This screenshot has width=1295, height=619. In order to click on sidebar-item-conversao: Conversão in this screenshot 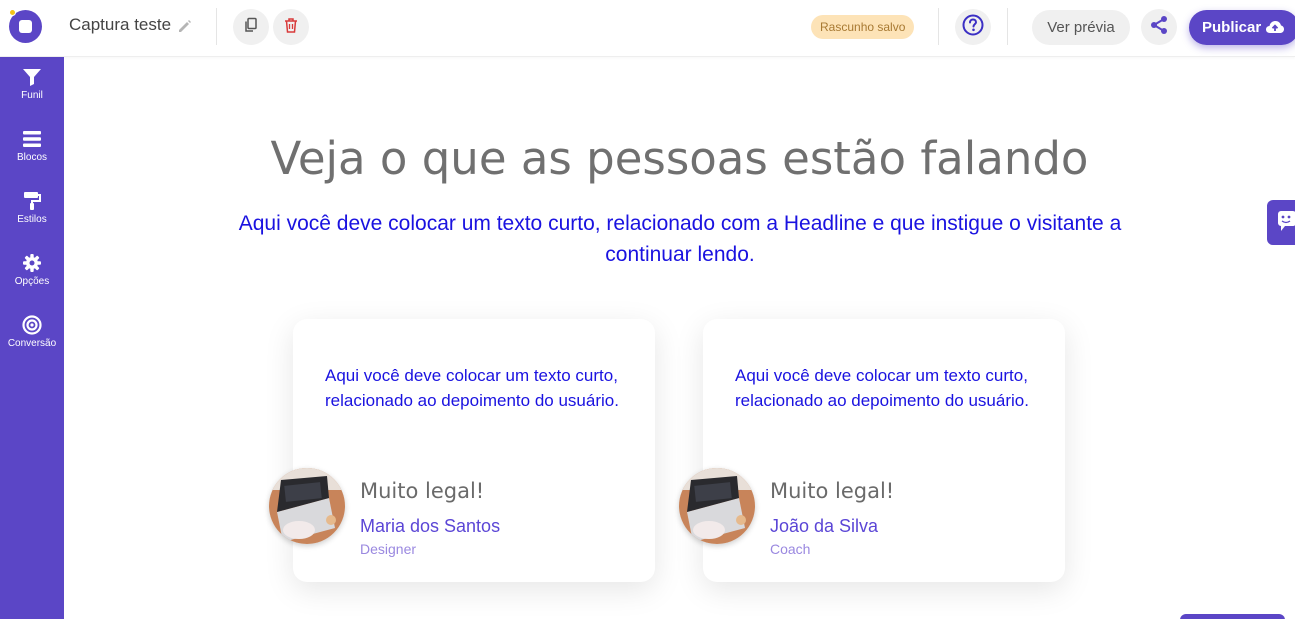, I will do `click(32, 343)`.